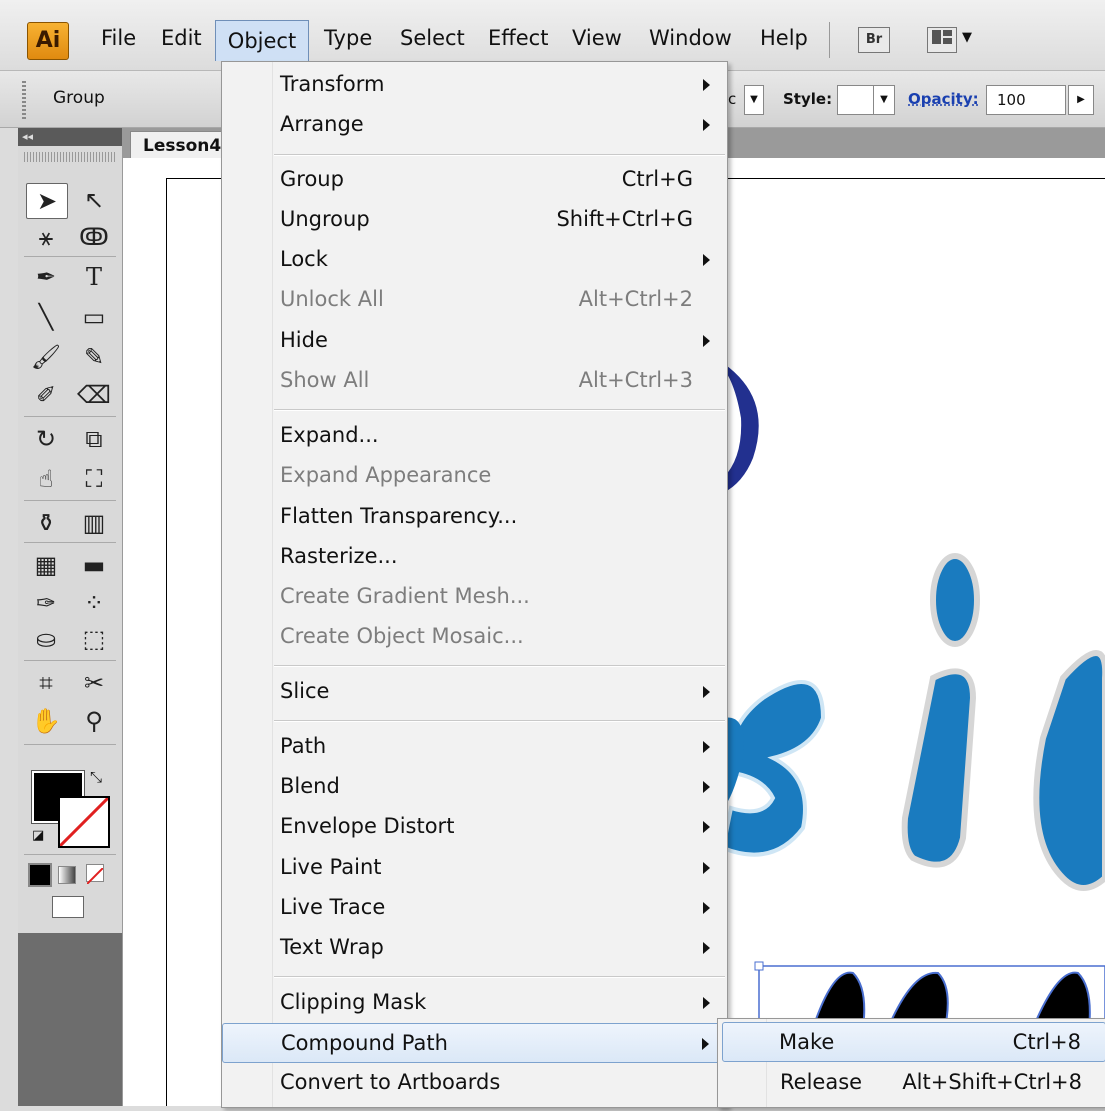 This screenshot has height=1111, width=1105. Describe the element at coordinates (47, 201) in the screenshot. I see `selection-tool-icon: ➤` at that location.